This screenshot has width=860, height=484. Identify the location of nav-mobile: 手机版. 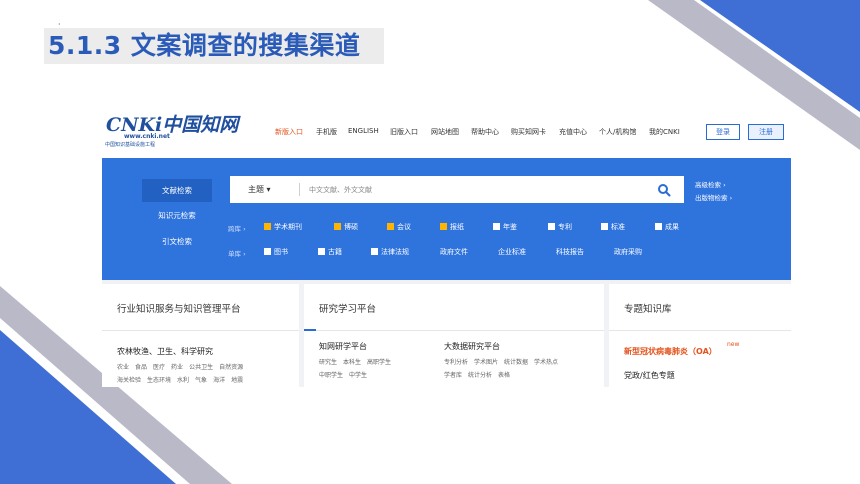
(326, 132).